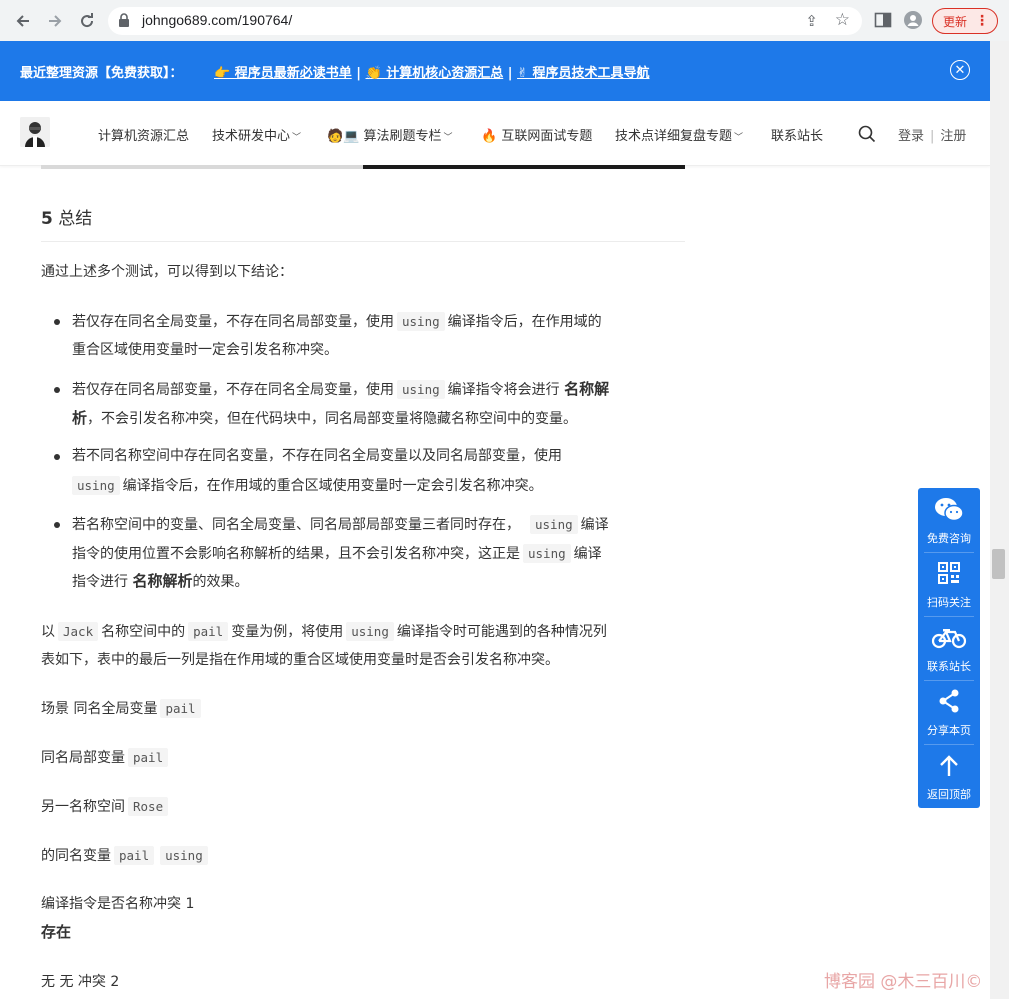 The width and height of the screenshot is (1009, 999). What do you see at coordinates (124, 20) in the screenshot?
I see `lock-icon` at bounding box center [124, 20].